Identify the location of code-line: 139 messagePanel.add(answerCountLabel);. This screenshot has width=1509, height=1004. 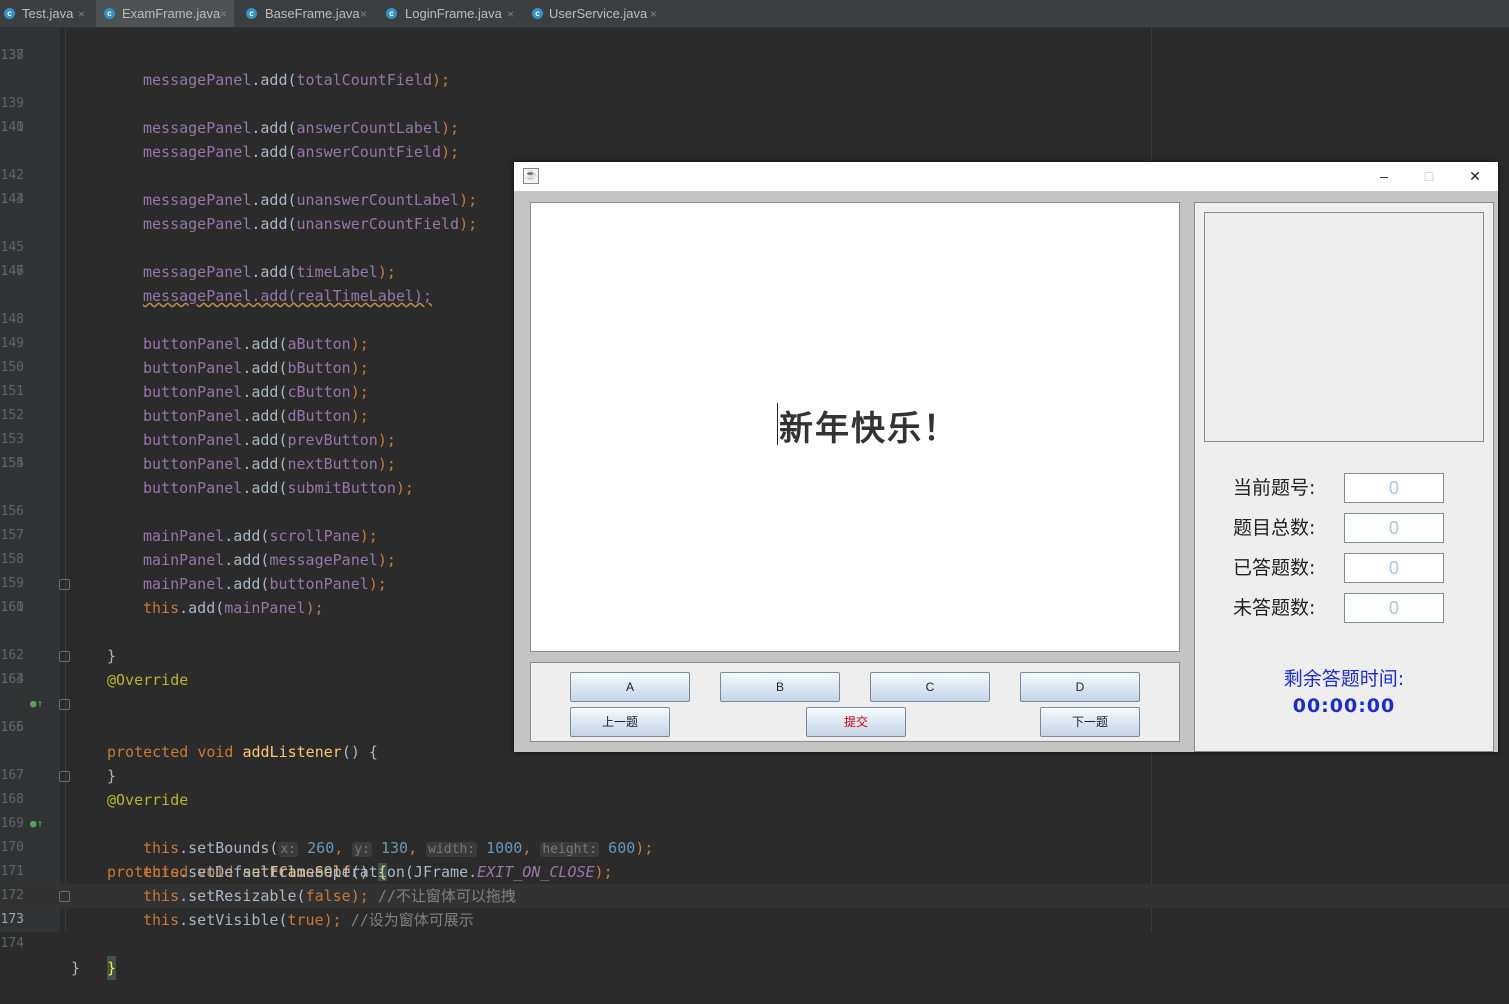
(230, 116).